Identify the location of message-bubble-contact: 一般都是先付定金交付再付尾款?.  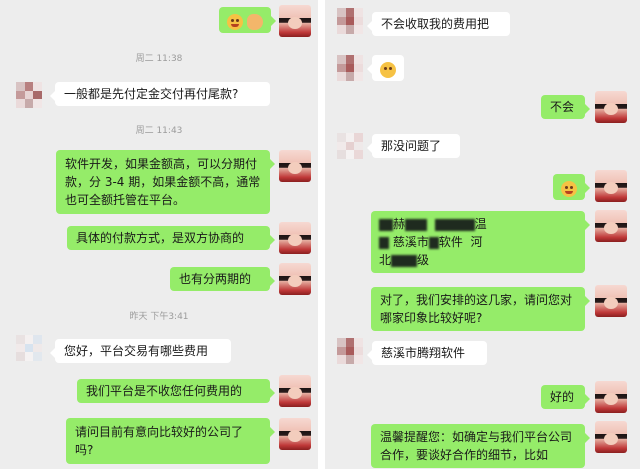
(160, 94).